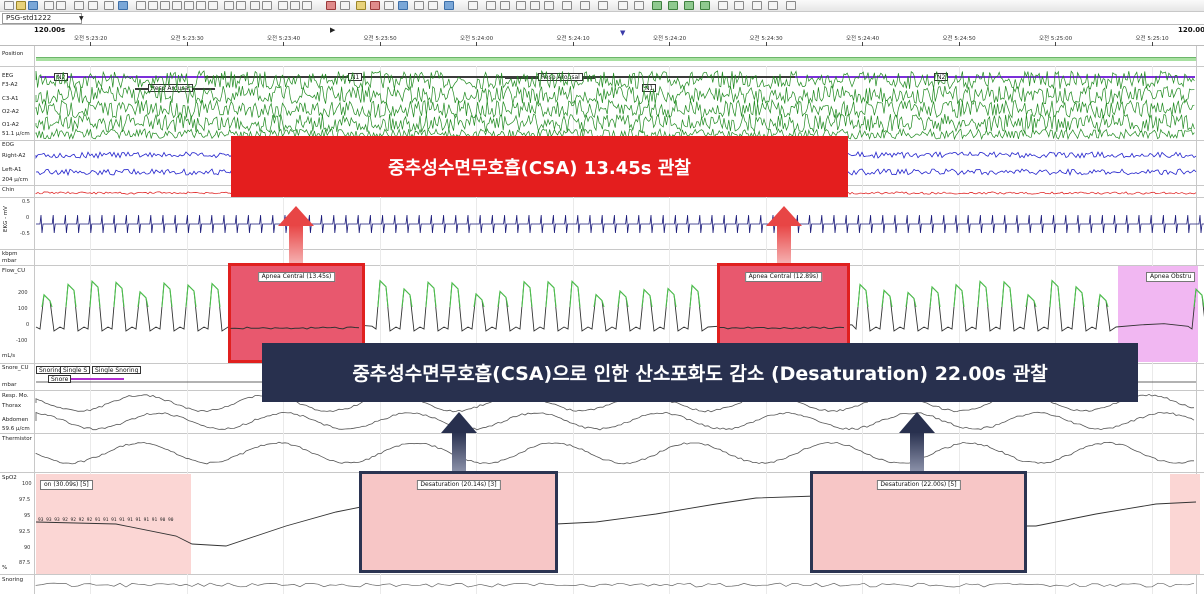 This screenshot has width=1204, height=594. What do you see at coordinates (449, 5) in the screenshot?
I see `list-icon` at bounding box center [449, 5].